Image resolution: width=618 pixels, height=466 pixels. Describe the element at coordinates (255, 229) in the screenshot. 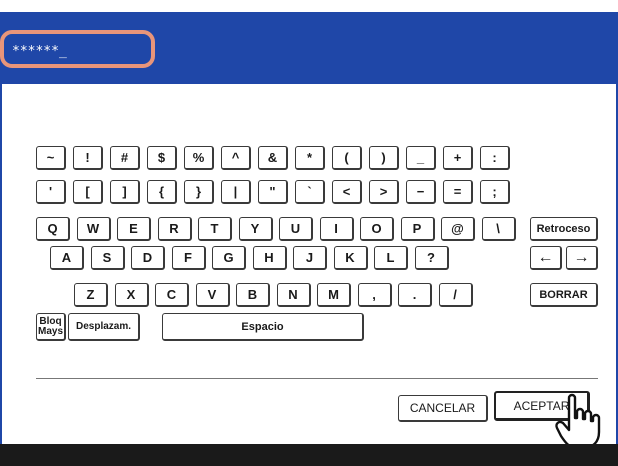

I see `key-row3-5: Y` at that location.